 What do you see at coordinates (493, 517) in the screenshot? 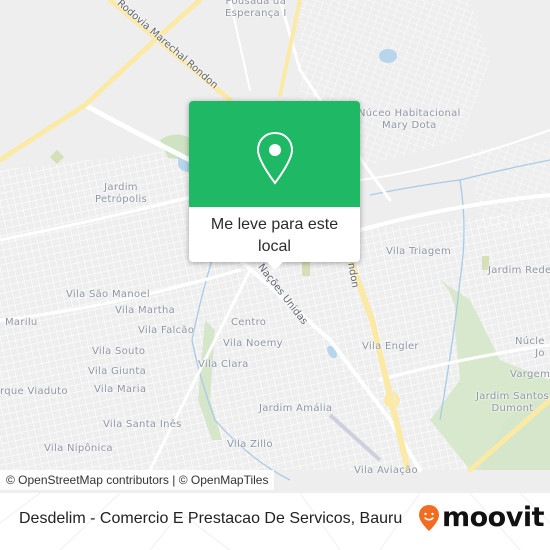
I see `moovit-wordmark: moovit` at bounding box center [493, 517].